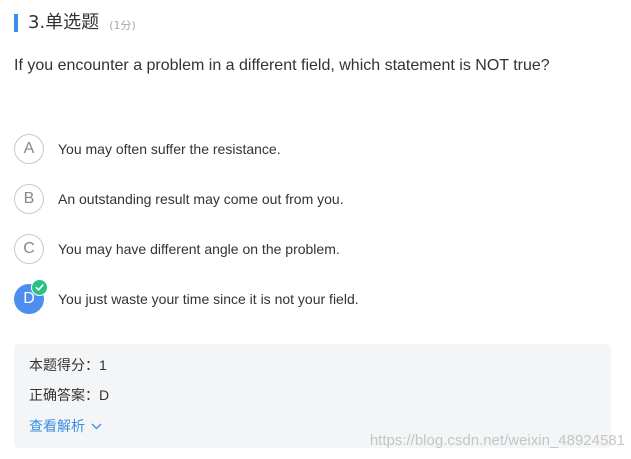 This screenshot has height=459, width=631. Describe the element at coordinates (96, 426) in the screenshot. I see `chevron-down-icon` at that location.